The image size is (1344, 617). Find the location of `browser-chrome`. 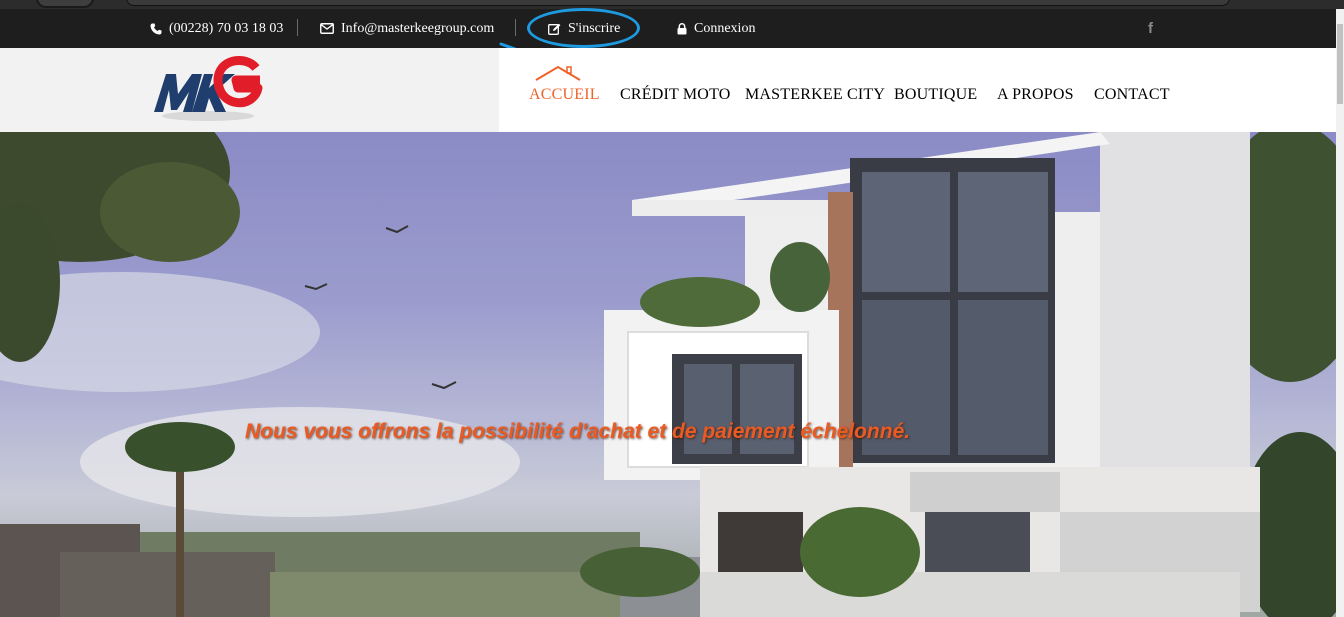

browser-chrome is located at coordinates (672, 4).